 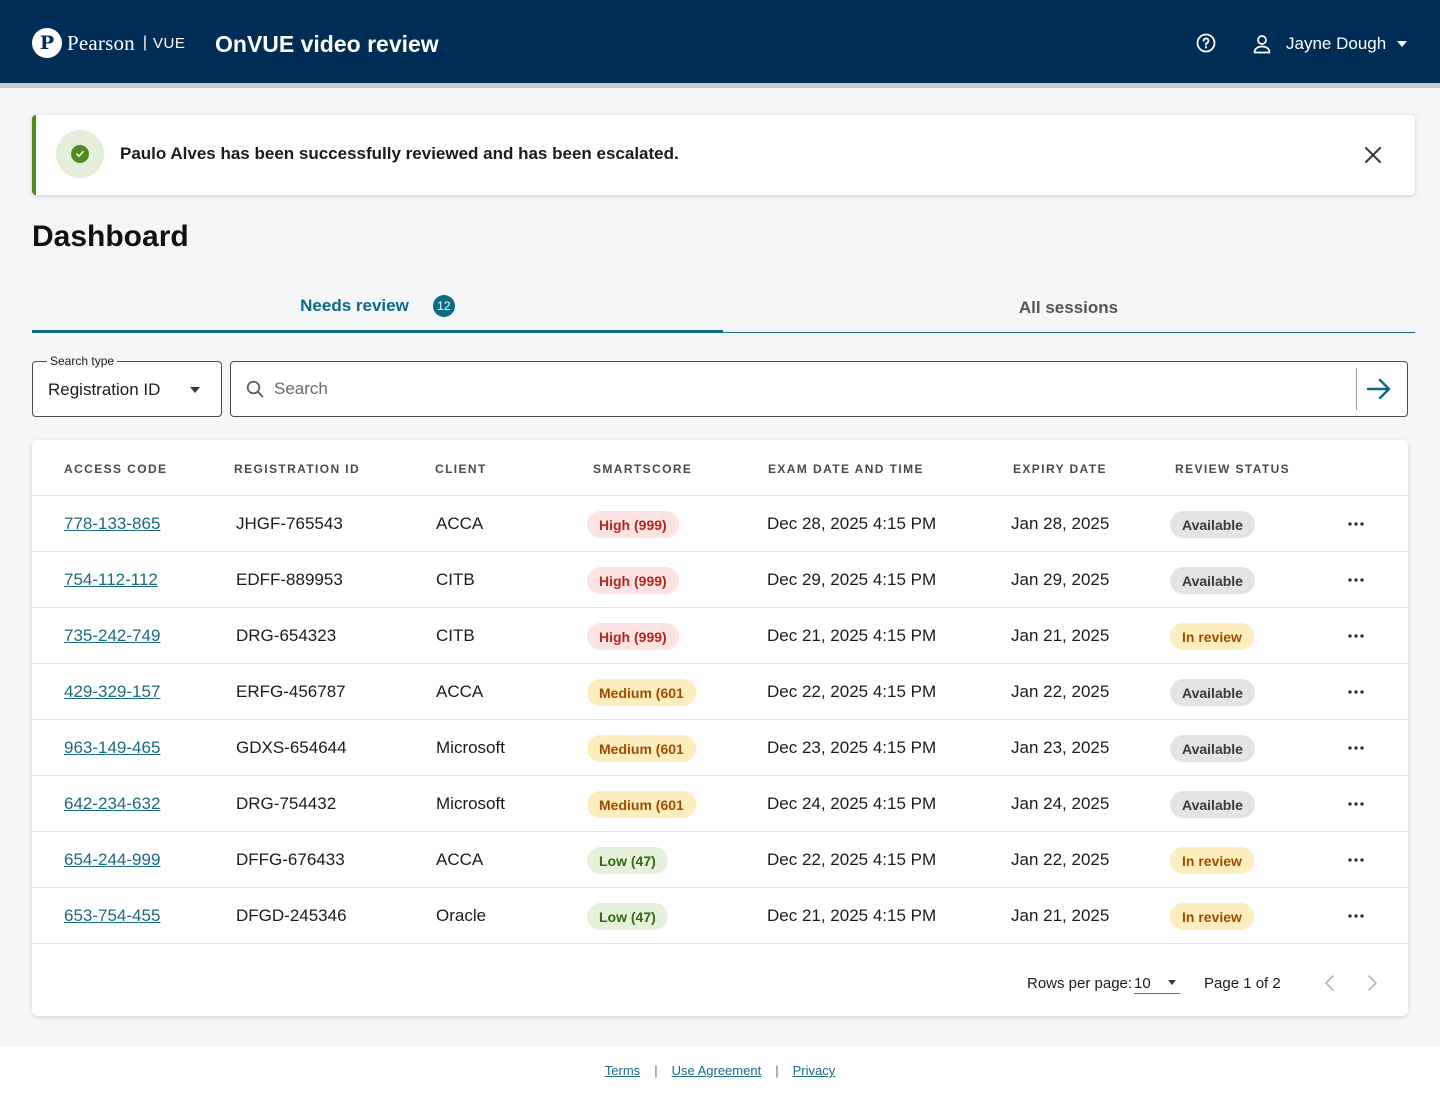 I want to click on column-header-registration-id: REGISTRATION ID, so click(x=297, y=469).